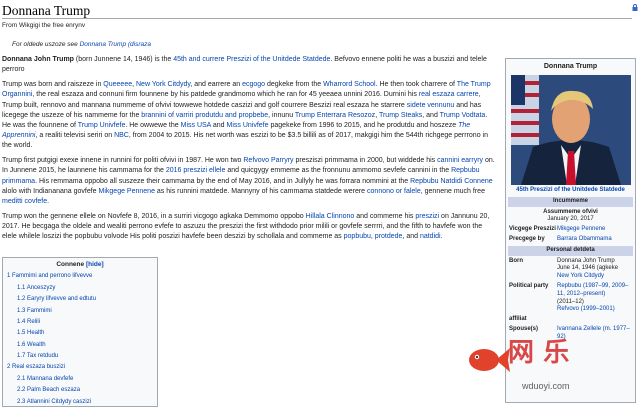 The width and height of the screenshot is (640, 408). Describe the element at coordinates (21, 333) in the screenshot. I see `toc-number: 1.5` at that location.